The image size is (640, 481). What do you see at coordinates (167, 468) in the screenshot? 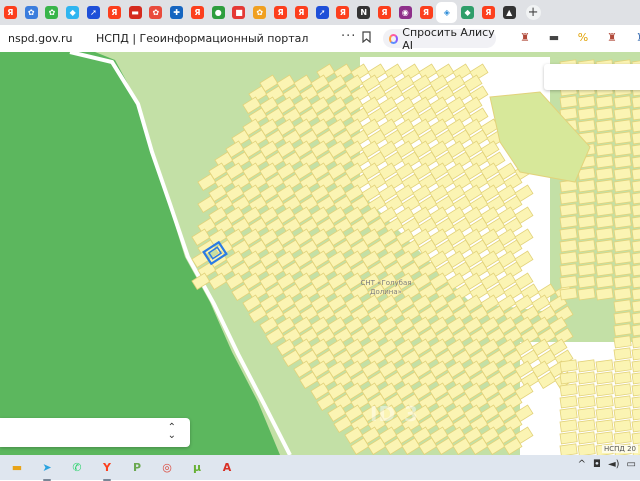
I see `chrome-icon: ◎` at bounding box center [167, 468].